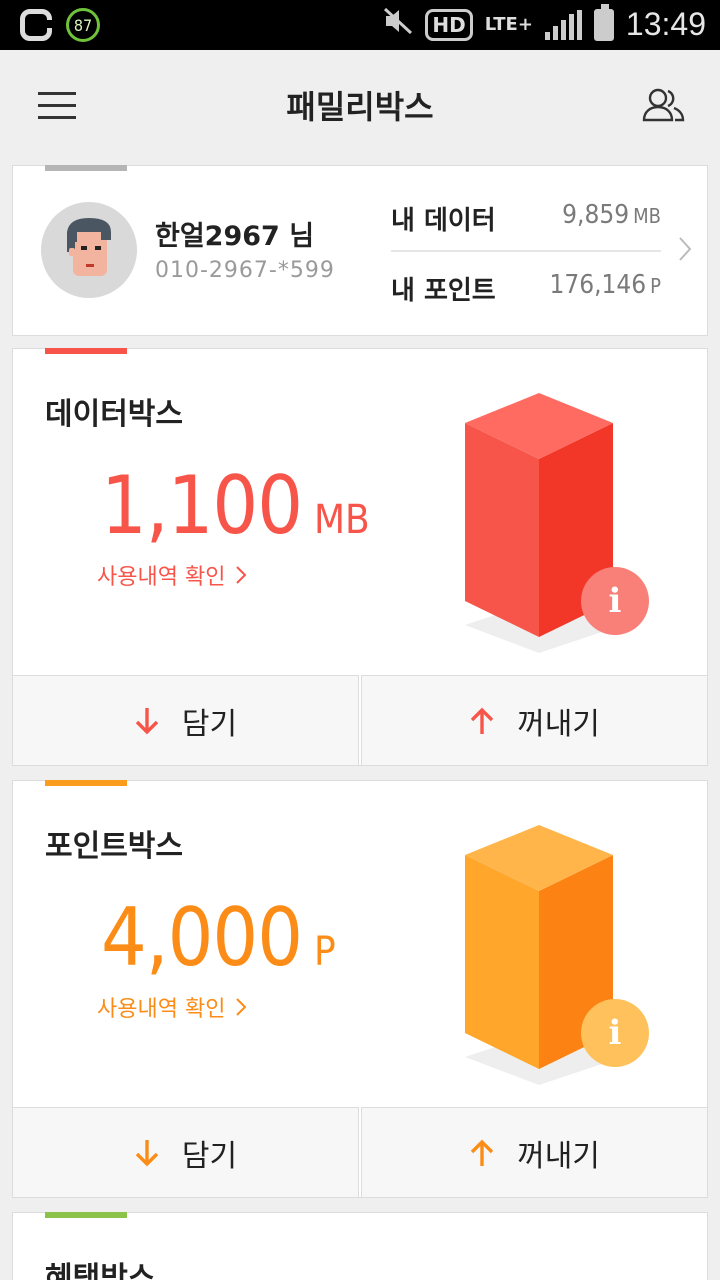 The width and height of the screenshot is (720, 1280). Describe the element at coordinates (360, 25) in the screenshot. I see `status-bar: 87 HD LTE+ 13:49` at that location.